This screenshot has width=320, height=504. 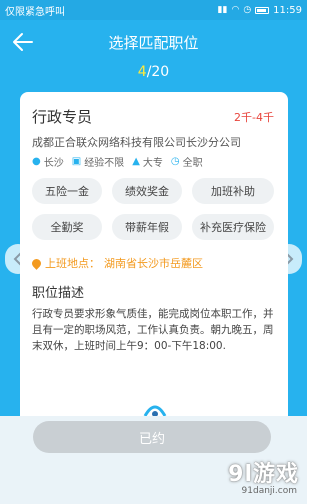 I want to click on location-icon: ●, so click(x=36, y=161).